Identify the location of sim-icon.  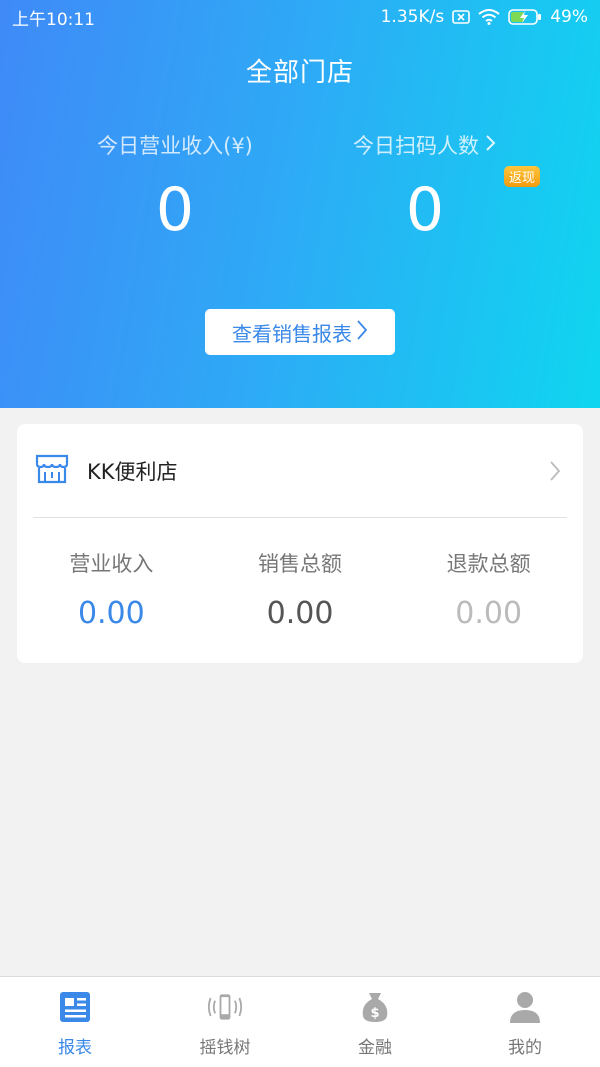
(461, 17).